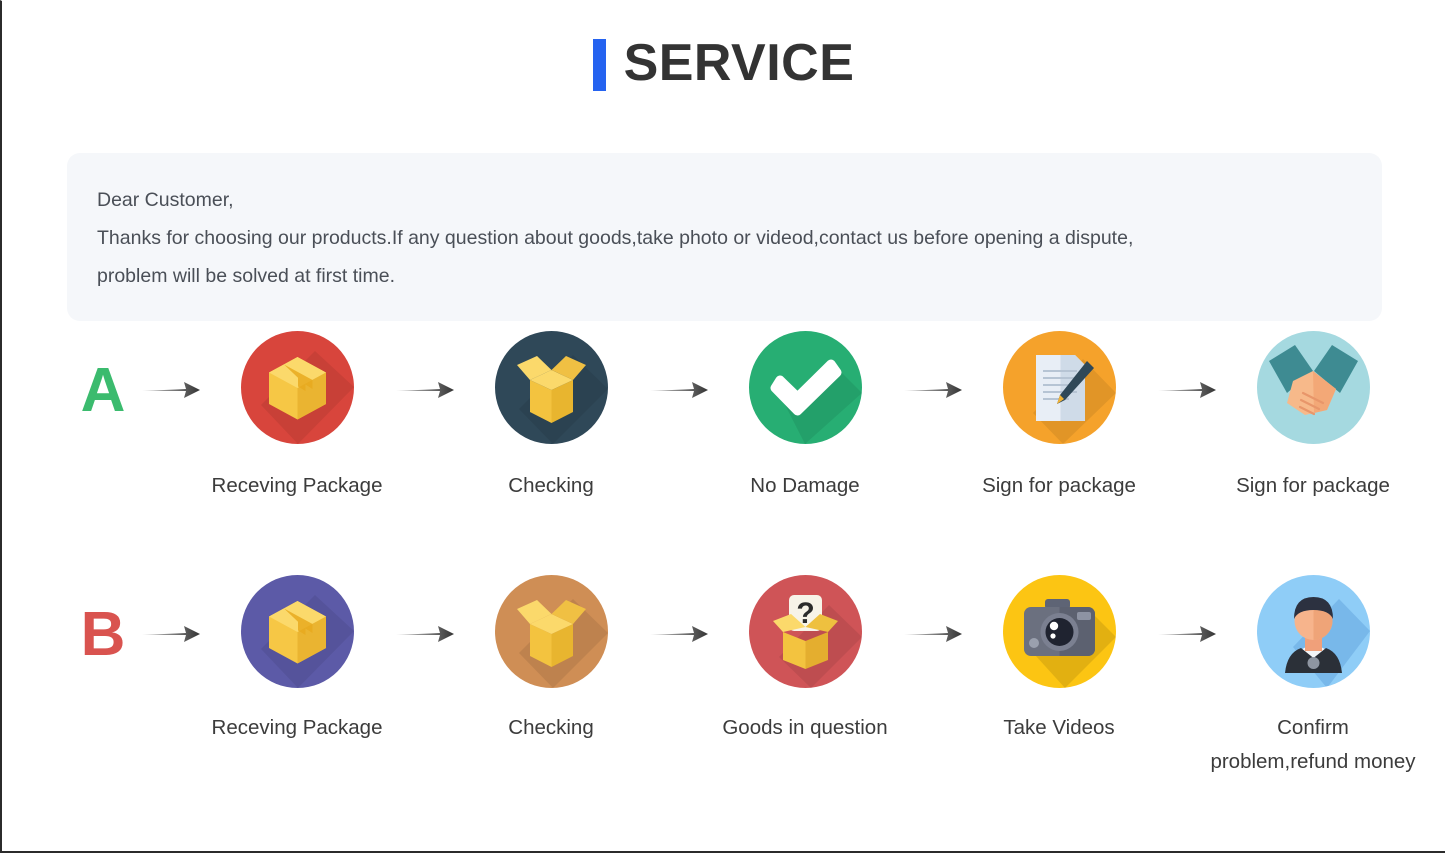 This screenshot has width=1445, height=853. I want to click on flow-step: ? Goods in question, so click(805, 660).